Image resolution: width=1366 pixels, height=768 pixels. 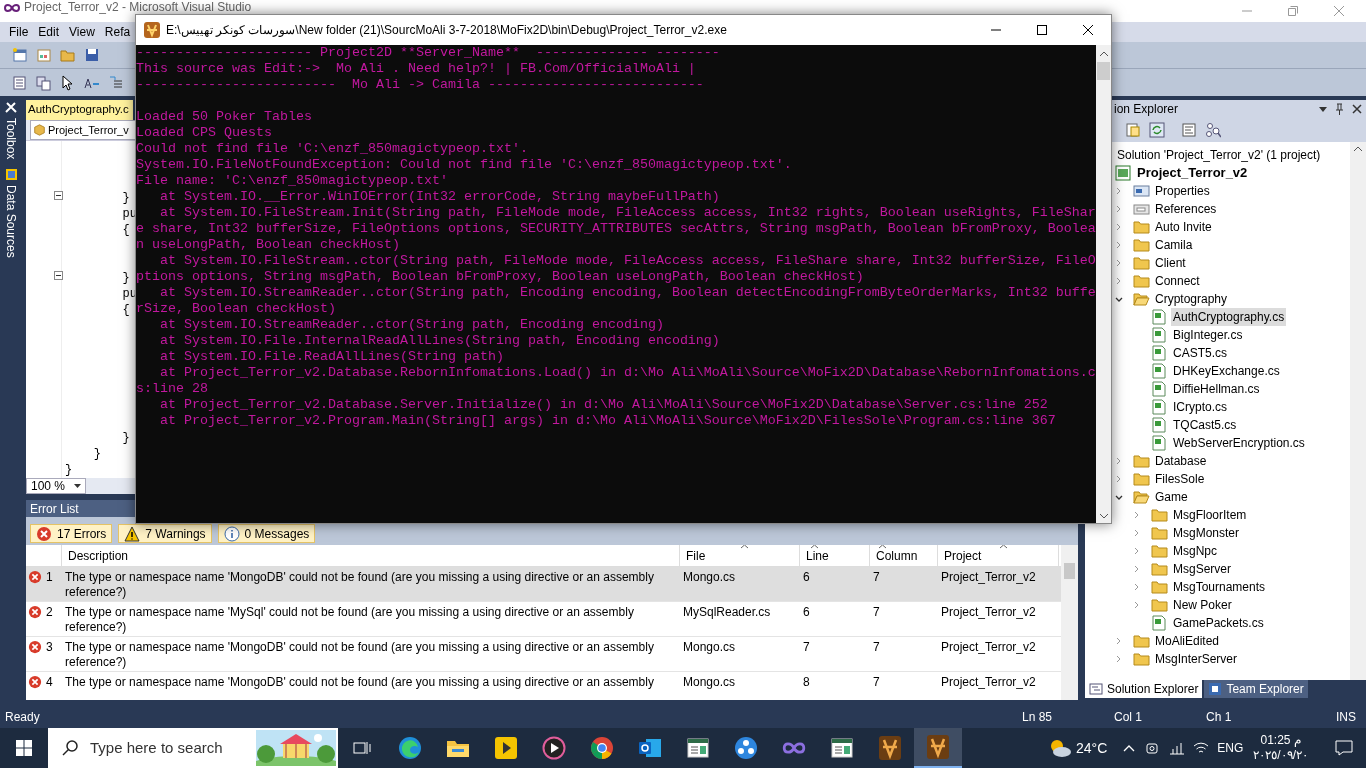 I want to click on tree-item: New Poker, so click(x=1202, y=605).